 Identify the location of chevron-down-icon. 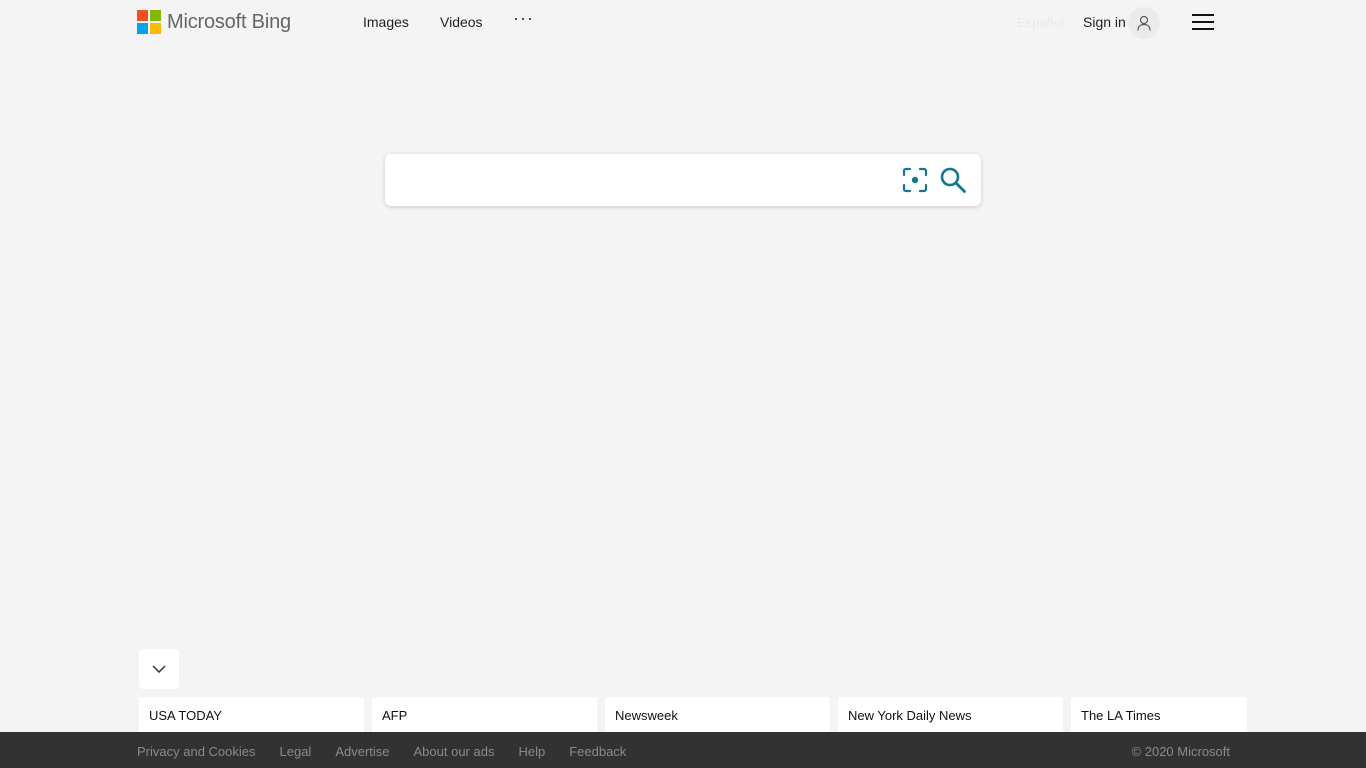
(159, 669).